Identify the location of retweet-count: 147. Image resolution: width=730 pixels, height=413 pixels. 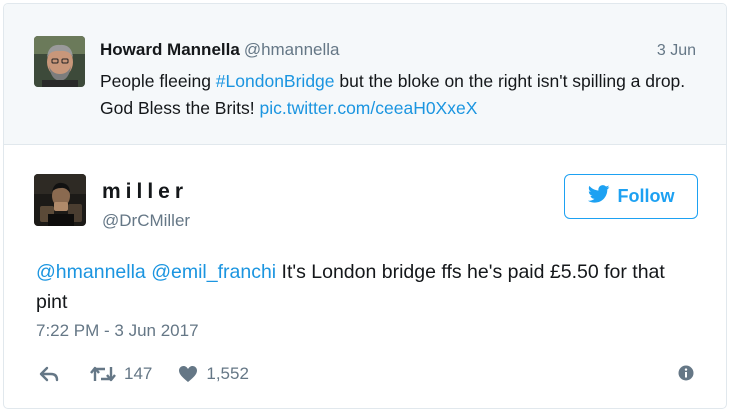
(138, 373).